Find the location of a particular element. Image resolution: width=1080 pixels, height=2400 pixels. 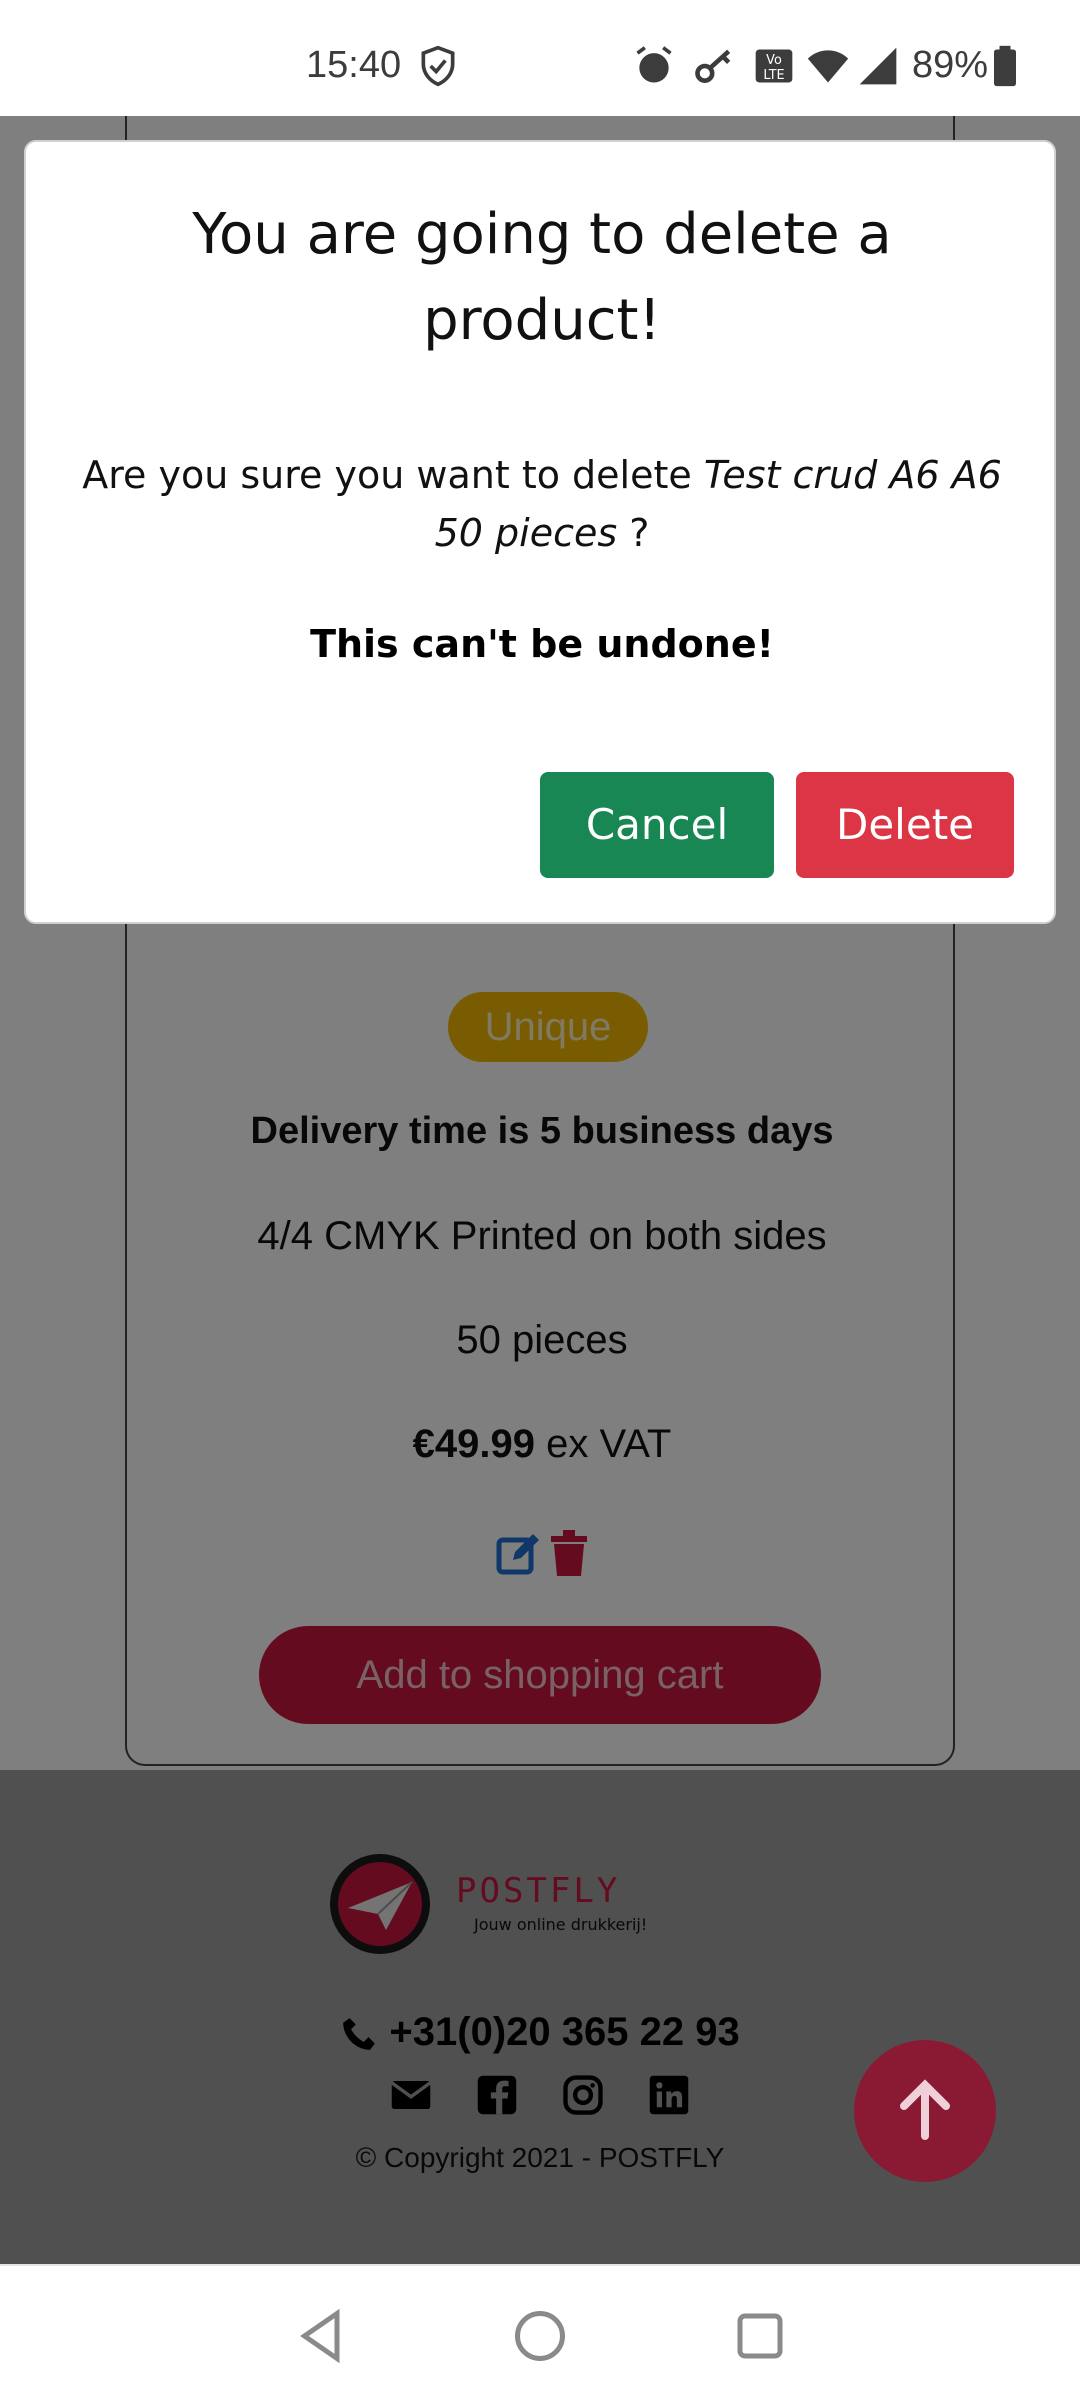

cancel-button: Cancel is located at coordinates (657, 825).